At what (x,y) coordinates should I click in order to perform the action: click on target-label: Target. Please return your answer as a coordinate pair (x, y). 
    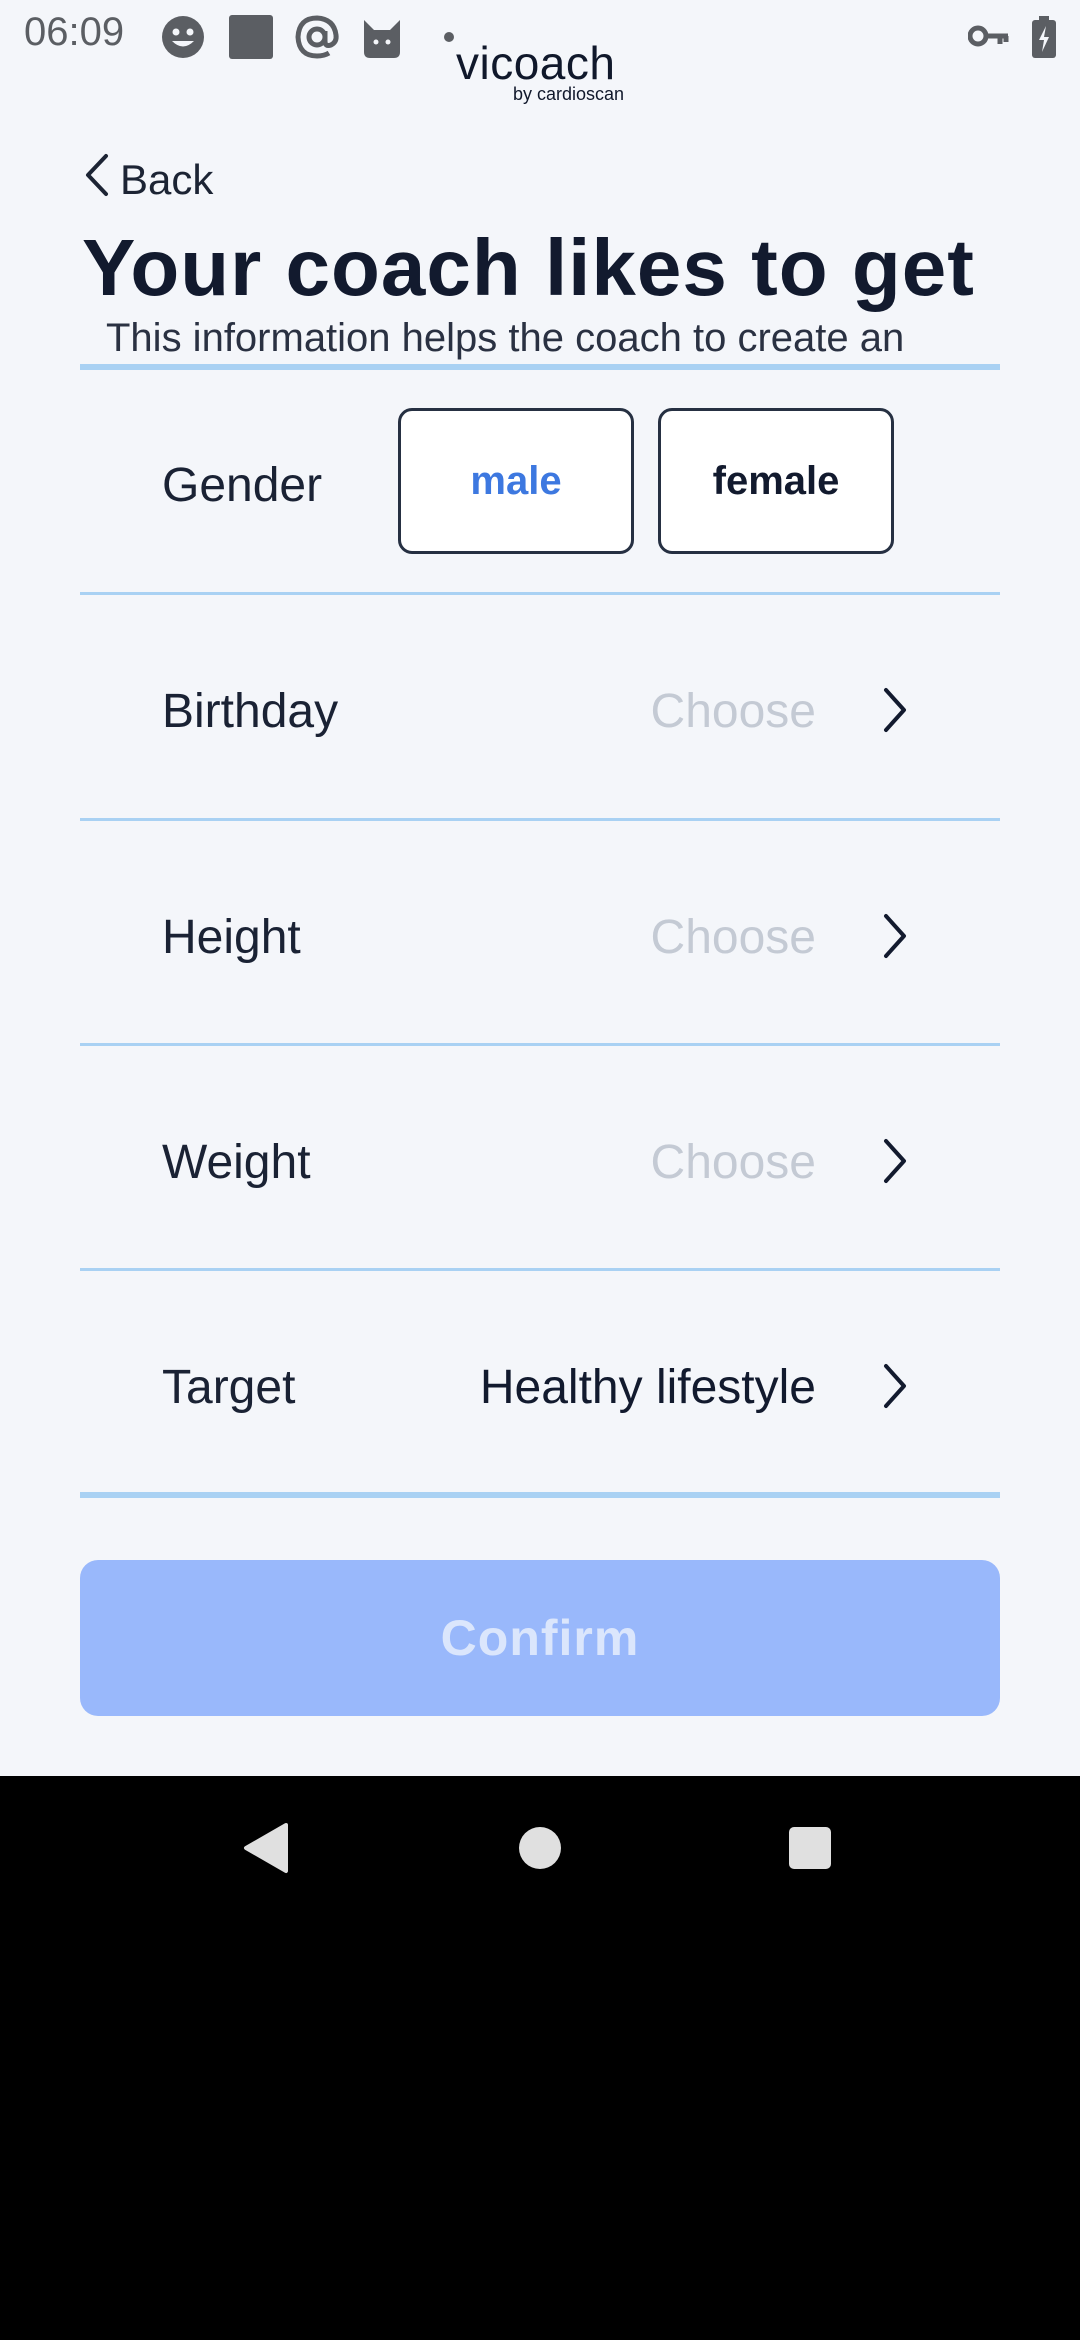
    Looking at the image, I should click on (229, 1387).